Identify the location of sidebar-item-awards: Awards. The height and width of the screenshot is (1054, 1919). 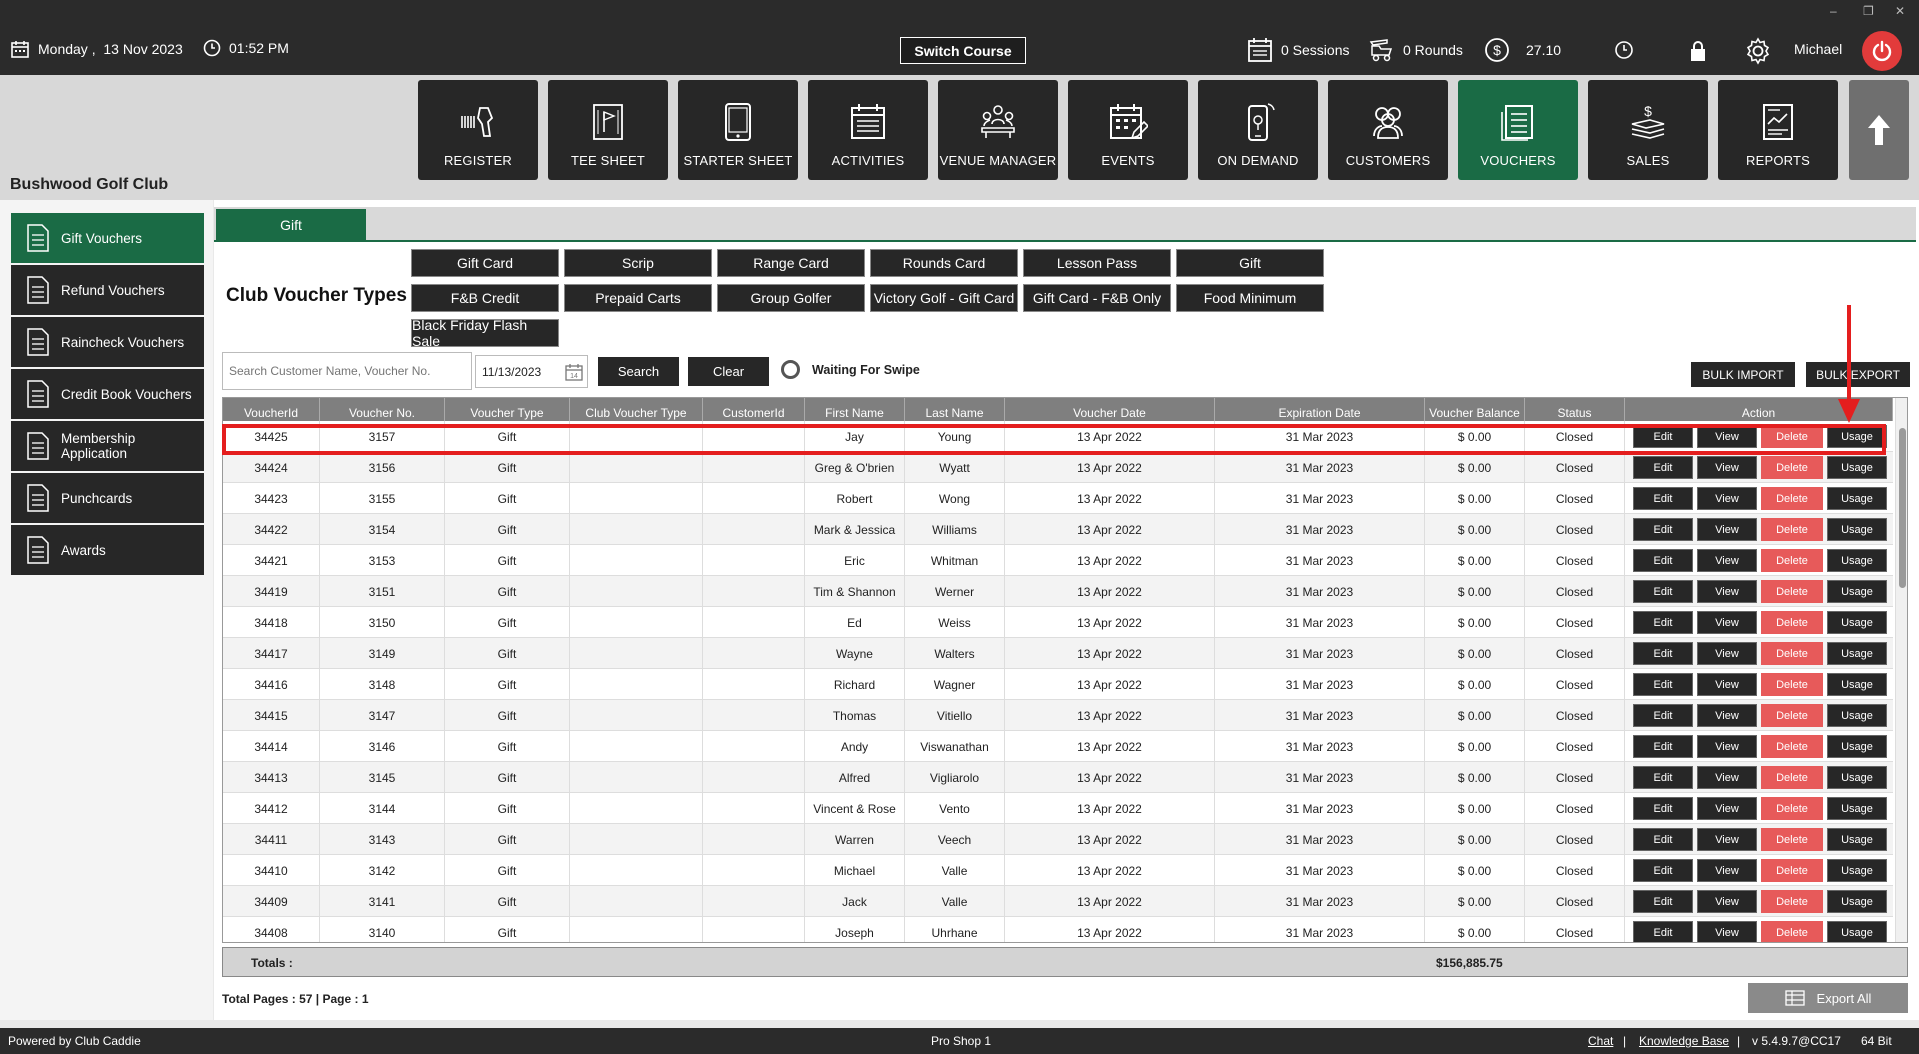
(107, 550).